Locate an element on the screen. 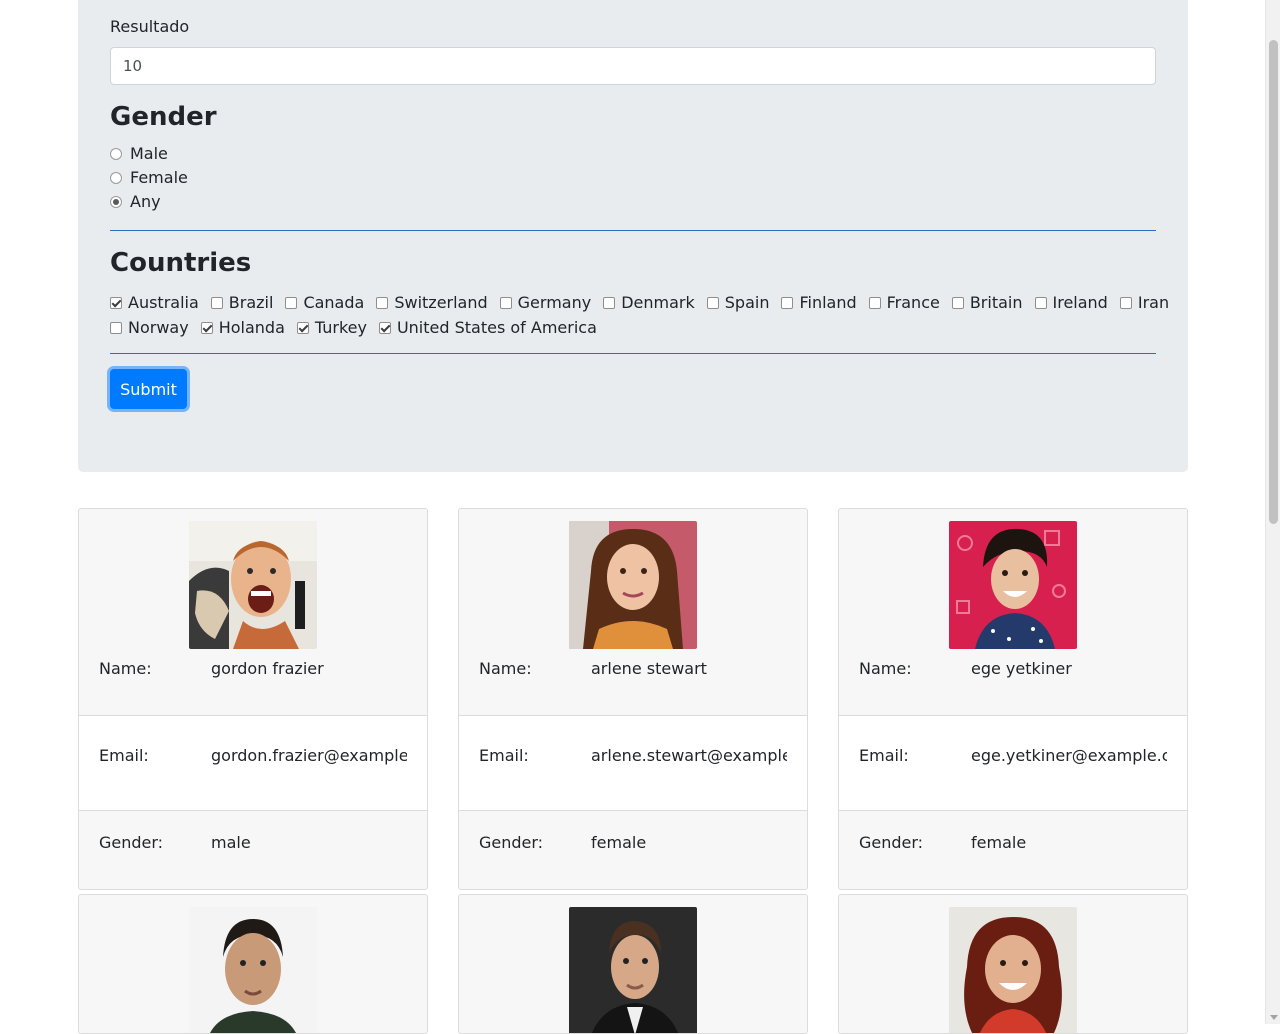 The width and height of the screenshot is (1280, 1034). result-label: Resultado is located at coordinates (150, 26).